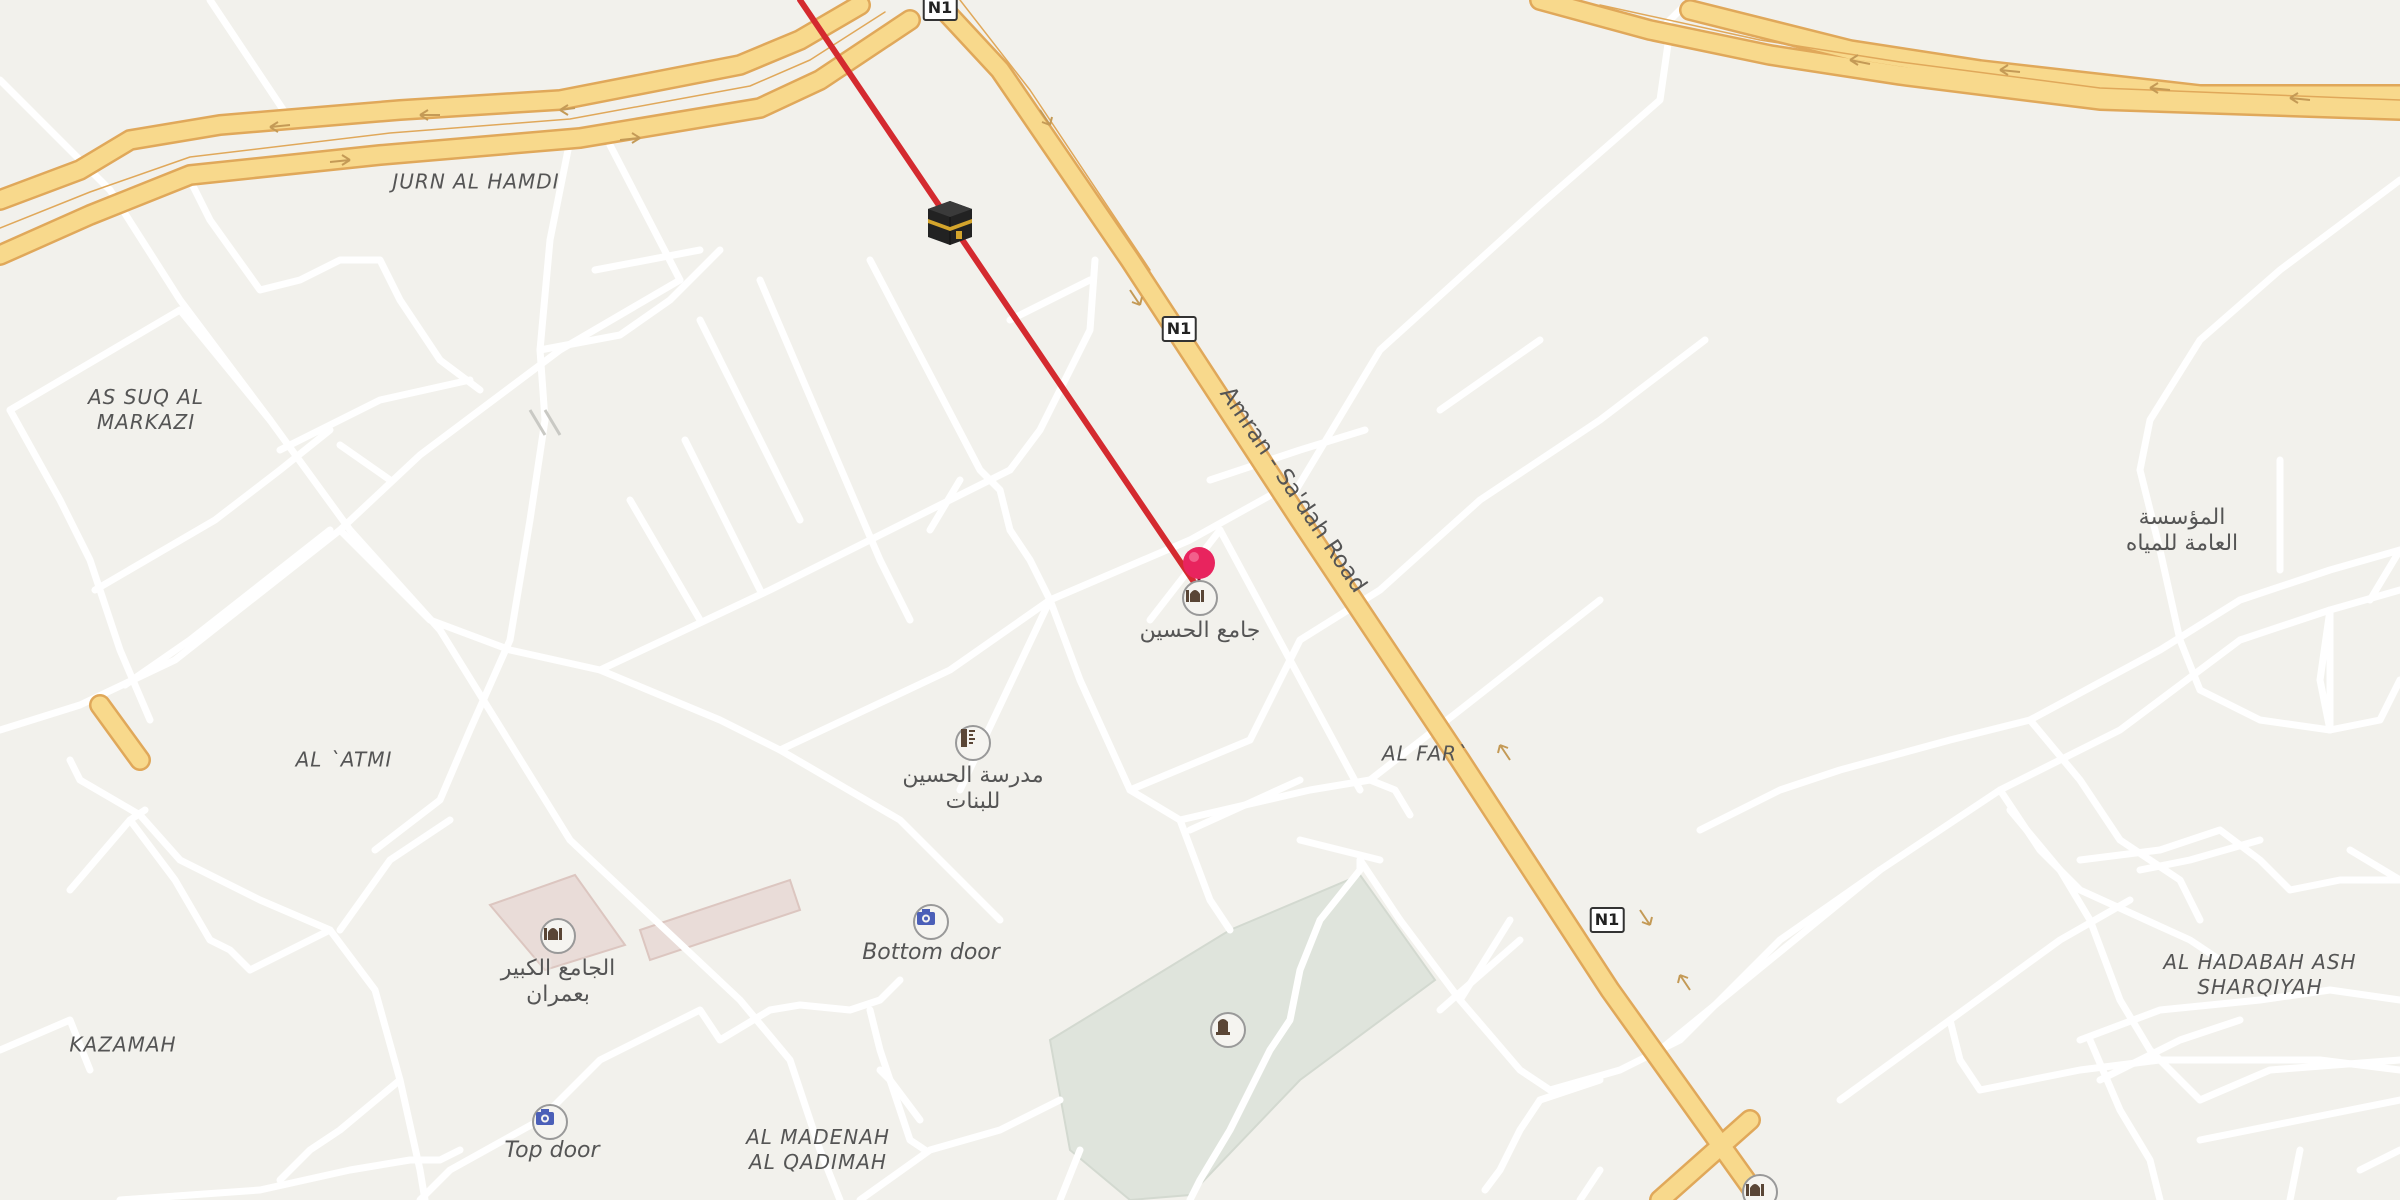  What do you see at coordinates (972, 789) in the screenshot?
I see `poi-label-school: مدرسة الحسين للبنات` at bounding box center [972, 789].